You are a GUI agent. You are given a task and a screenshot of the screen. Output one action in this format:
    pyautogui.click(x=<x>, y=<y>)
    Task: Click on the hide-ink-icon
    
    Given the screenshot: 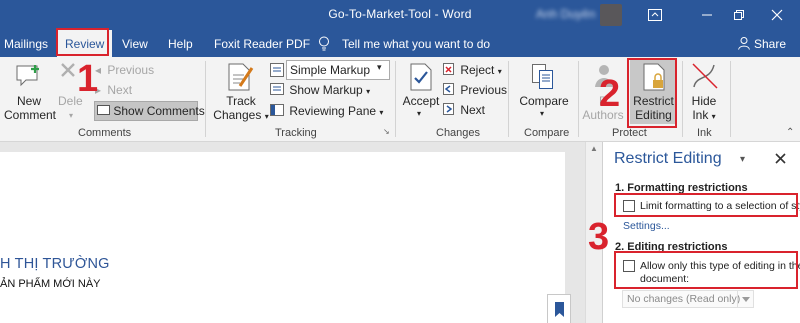 What is the action you would take?
    pyautogui.click(x=705, y=76)
    